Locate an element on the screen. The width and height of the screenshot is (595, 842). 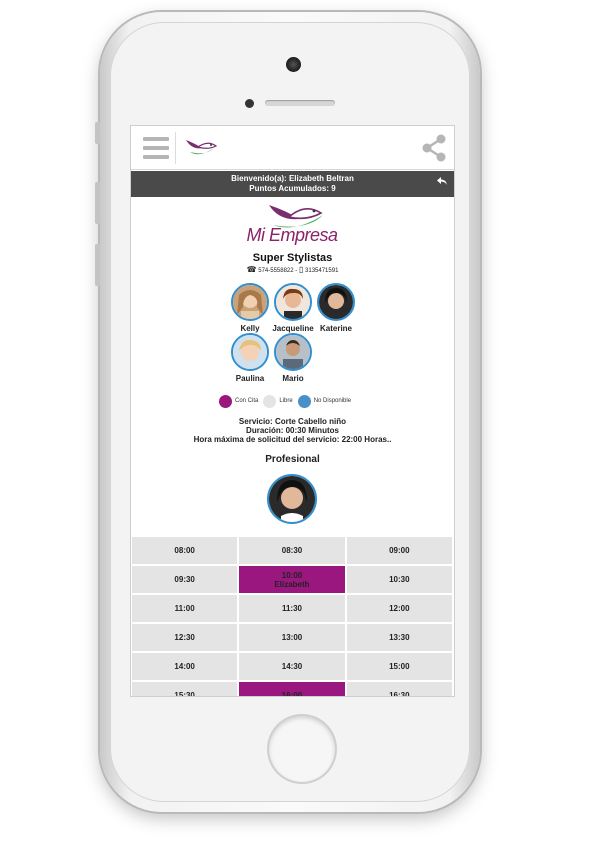
stylist-name: Mario is located at coordinates (293, 378).